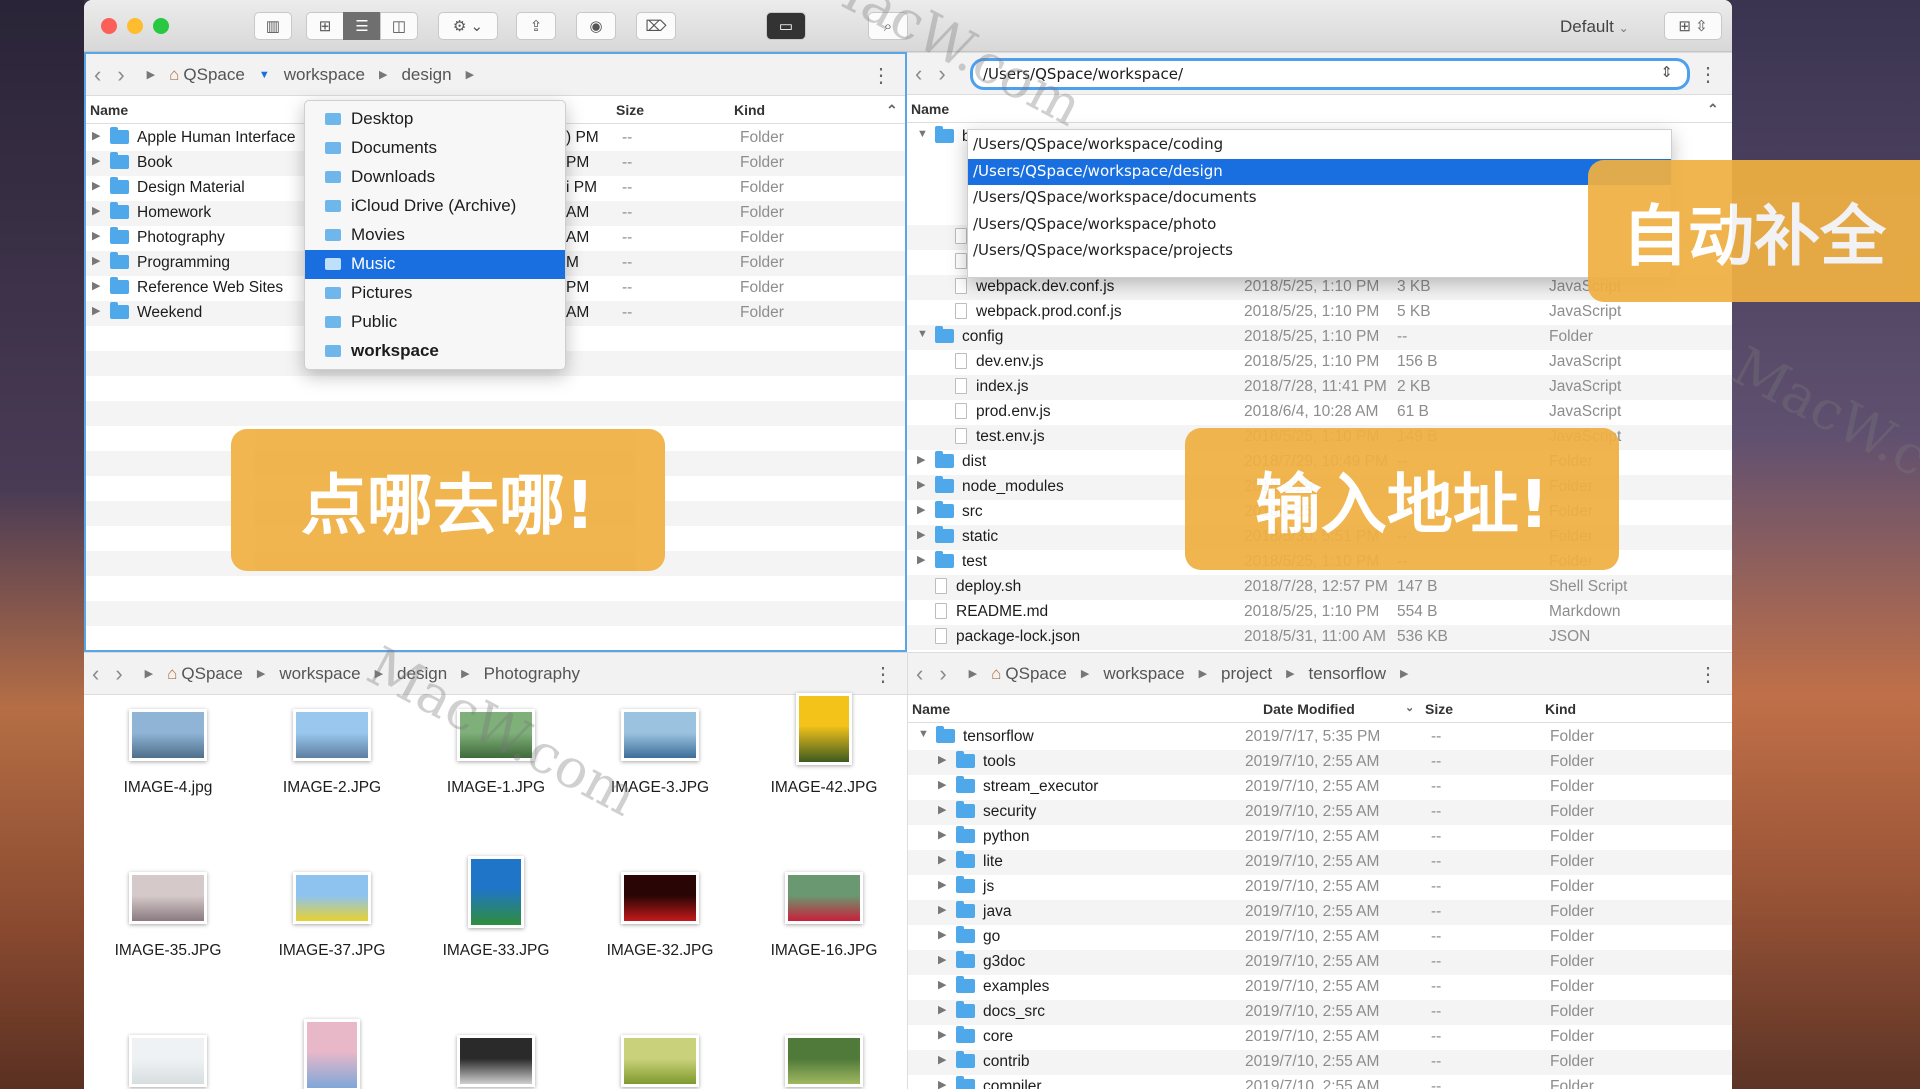 The image size is (1920, 1089). Describe the element at coordinates (536, 26) in the screenshot. I see `share-button: ⇪` at that location.